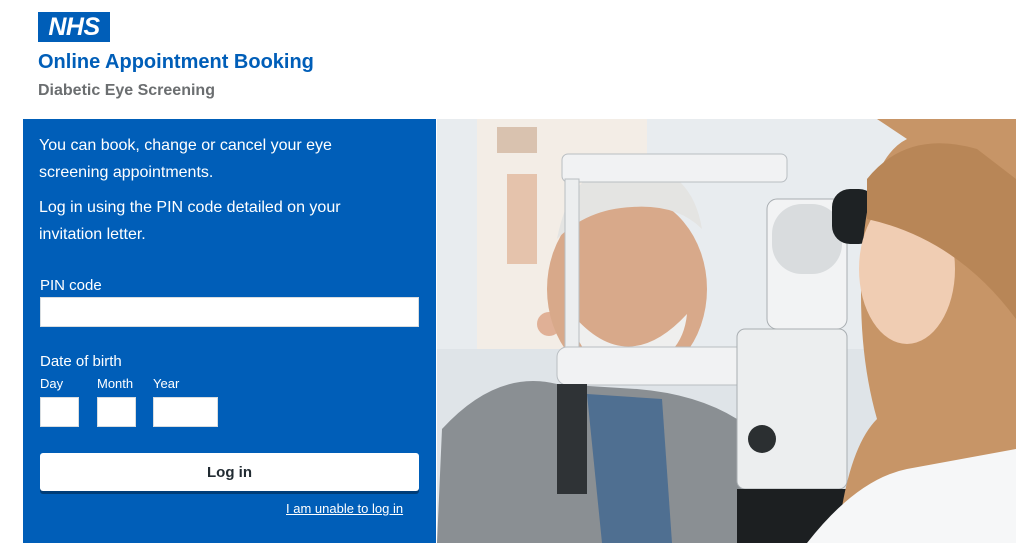 Image resolution: width=1024 pixels, height=546 pixels. Describe the element at coordinates (126, 90) in the screenshot. I see `page-subtitle: Diabetic Eye Screening` at that location.